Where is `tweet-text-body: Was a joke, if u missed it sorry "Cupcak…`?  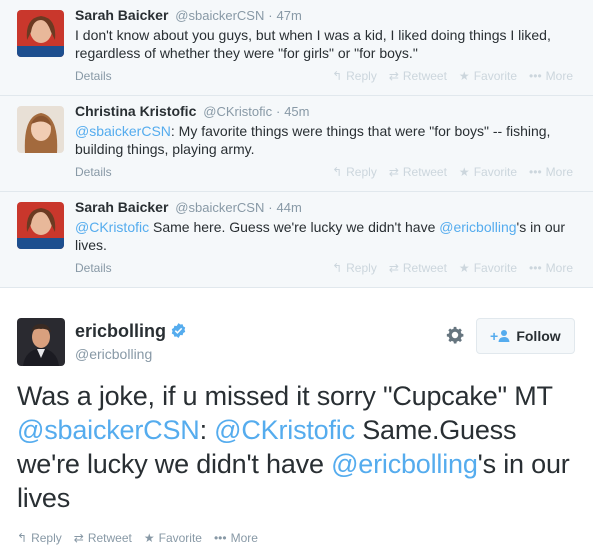
tweet-text-body: Was a joke, if u missed it sorry "Cupcak… is located at coordinates (285, 396).